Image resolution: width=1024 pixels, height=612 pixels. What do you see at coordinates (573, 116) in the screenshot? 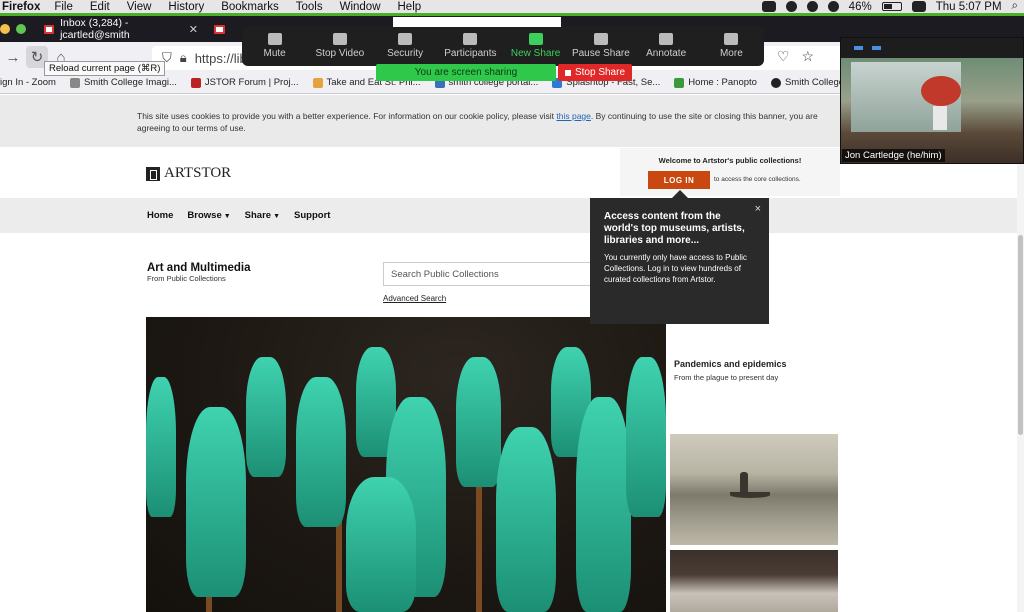
I see `cookie-policy-link: this page` at bounding box center [573, 116].